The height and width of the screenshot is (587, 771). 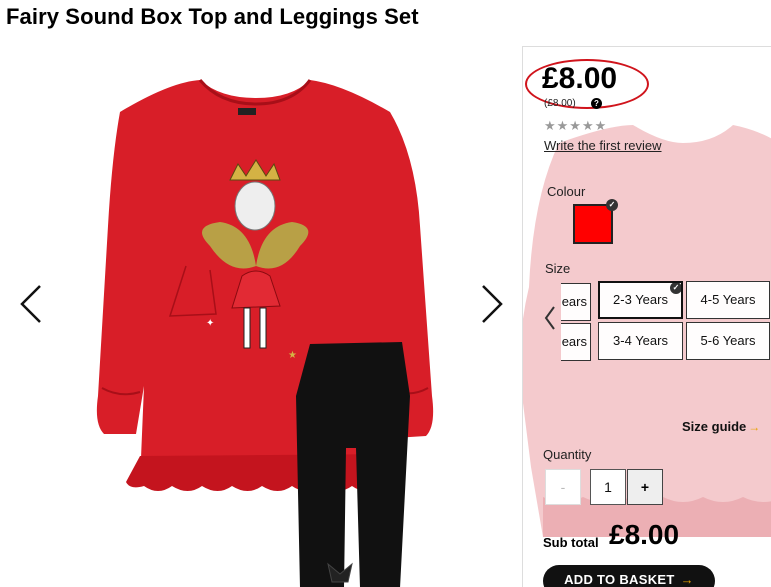 I want to click on chevron-right-icon, so click(x=492, y=304).